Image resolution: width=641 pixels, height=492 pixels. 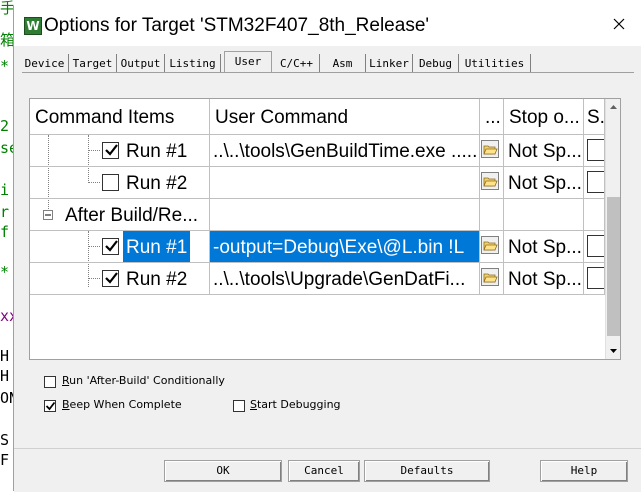 I want to click on start-debugging-label: Start Debugging, so click(x=295, y=404).